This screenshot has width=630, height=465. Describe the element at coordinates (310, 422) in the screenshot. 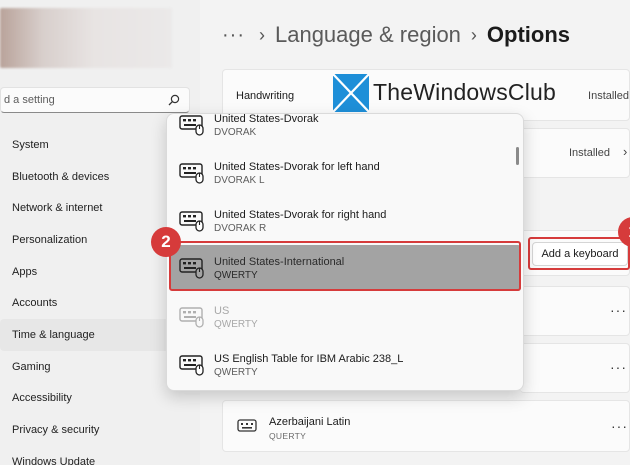

I see `keyboard-name: Azerbaijani Latin` at that location.